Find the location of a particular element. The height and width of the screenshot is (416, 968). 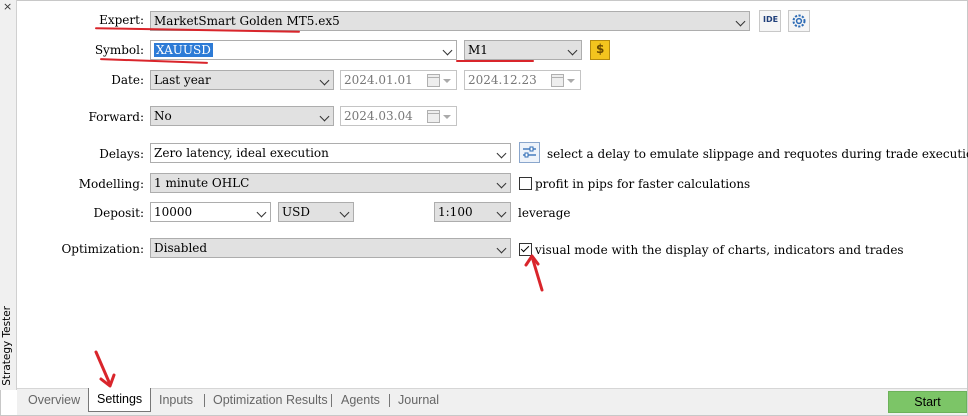

forward-select: No is located at coordinates (242, 116).